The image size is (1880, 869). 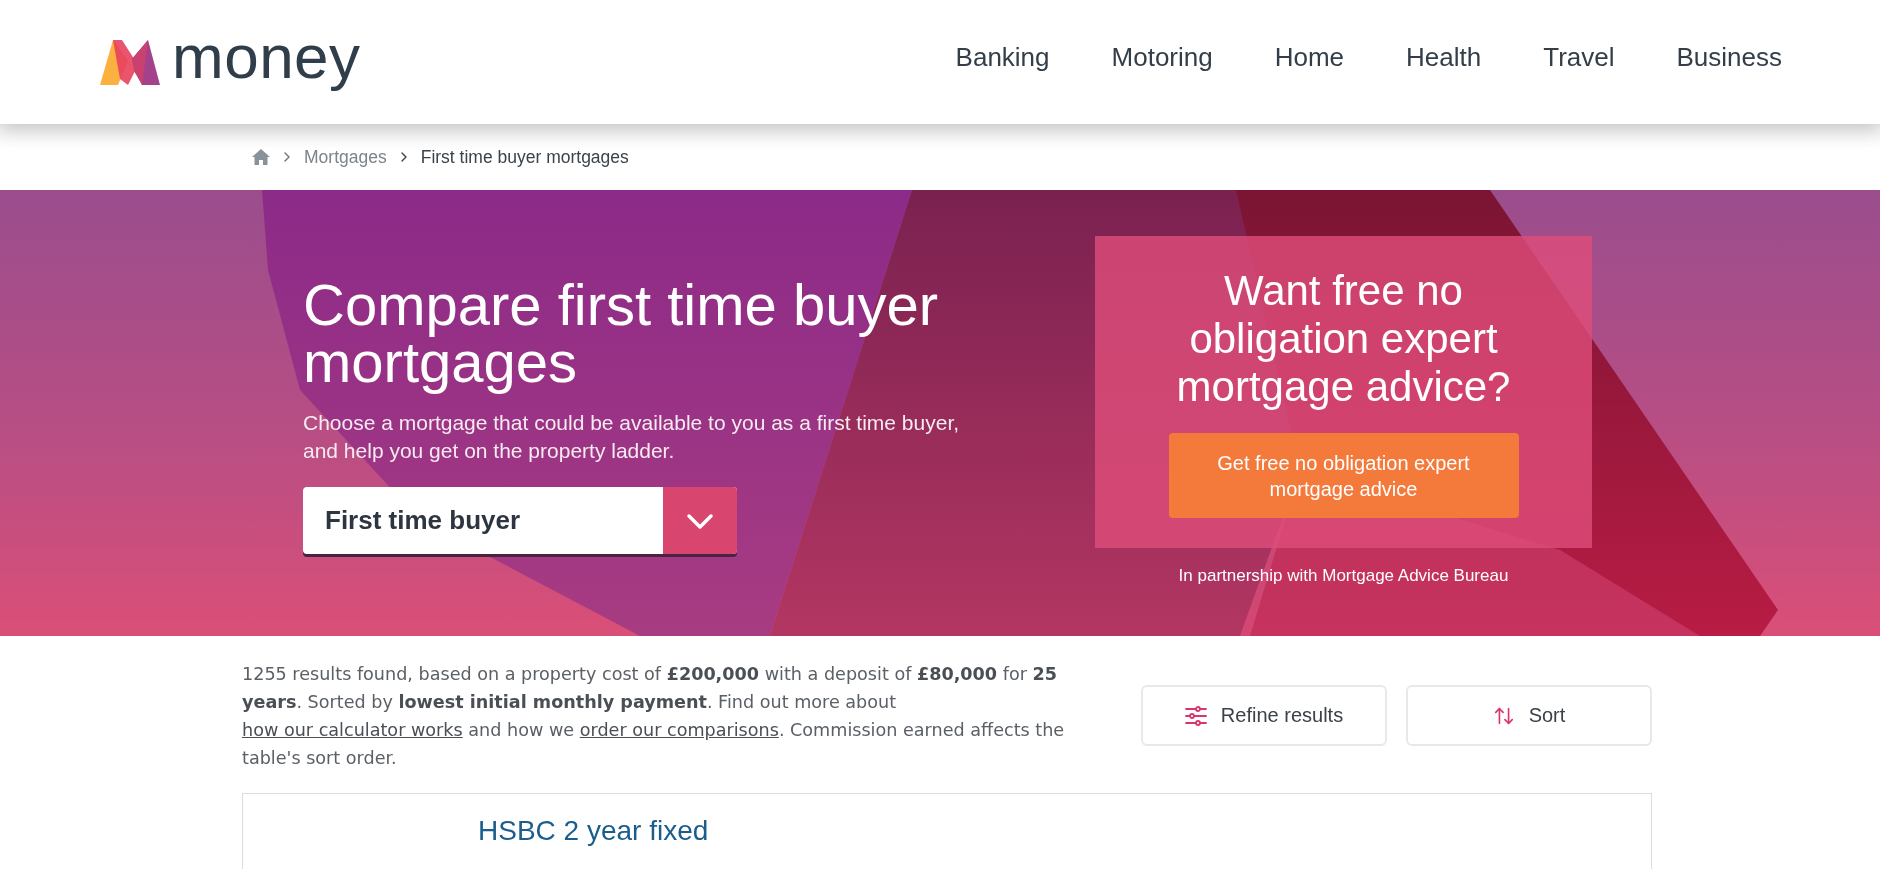 I want to click on nav-link: Motoring, so click(x=1162, y=57).